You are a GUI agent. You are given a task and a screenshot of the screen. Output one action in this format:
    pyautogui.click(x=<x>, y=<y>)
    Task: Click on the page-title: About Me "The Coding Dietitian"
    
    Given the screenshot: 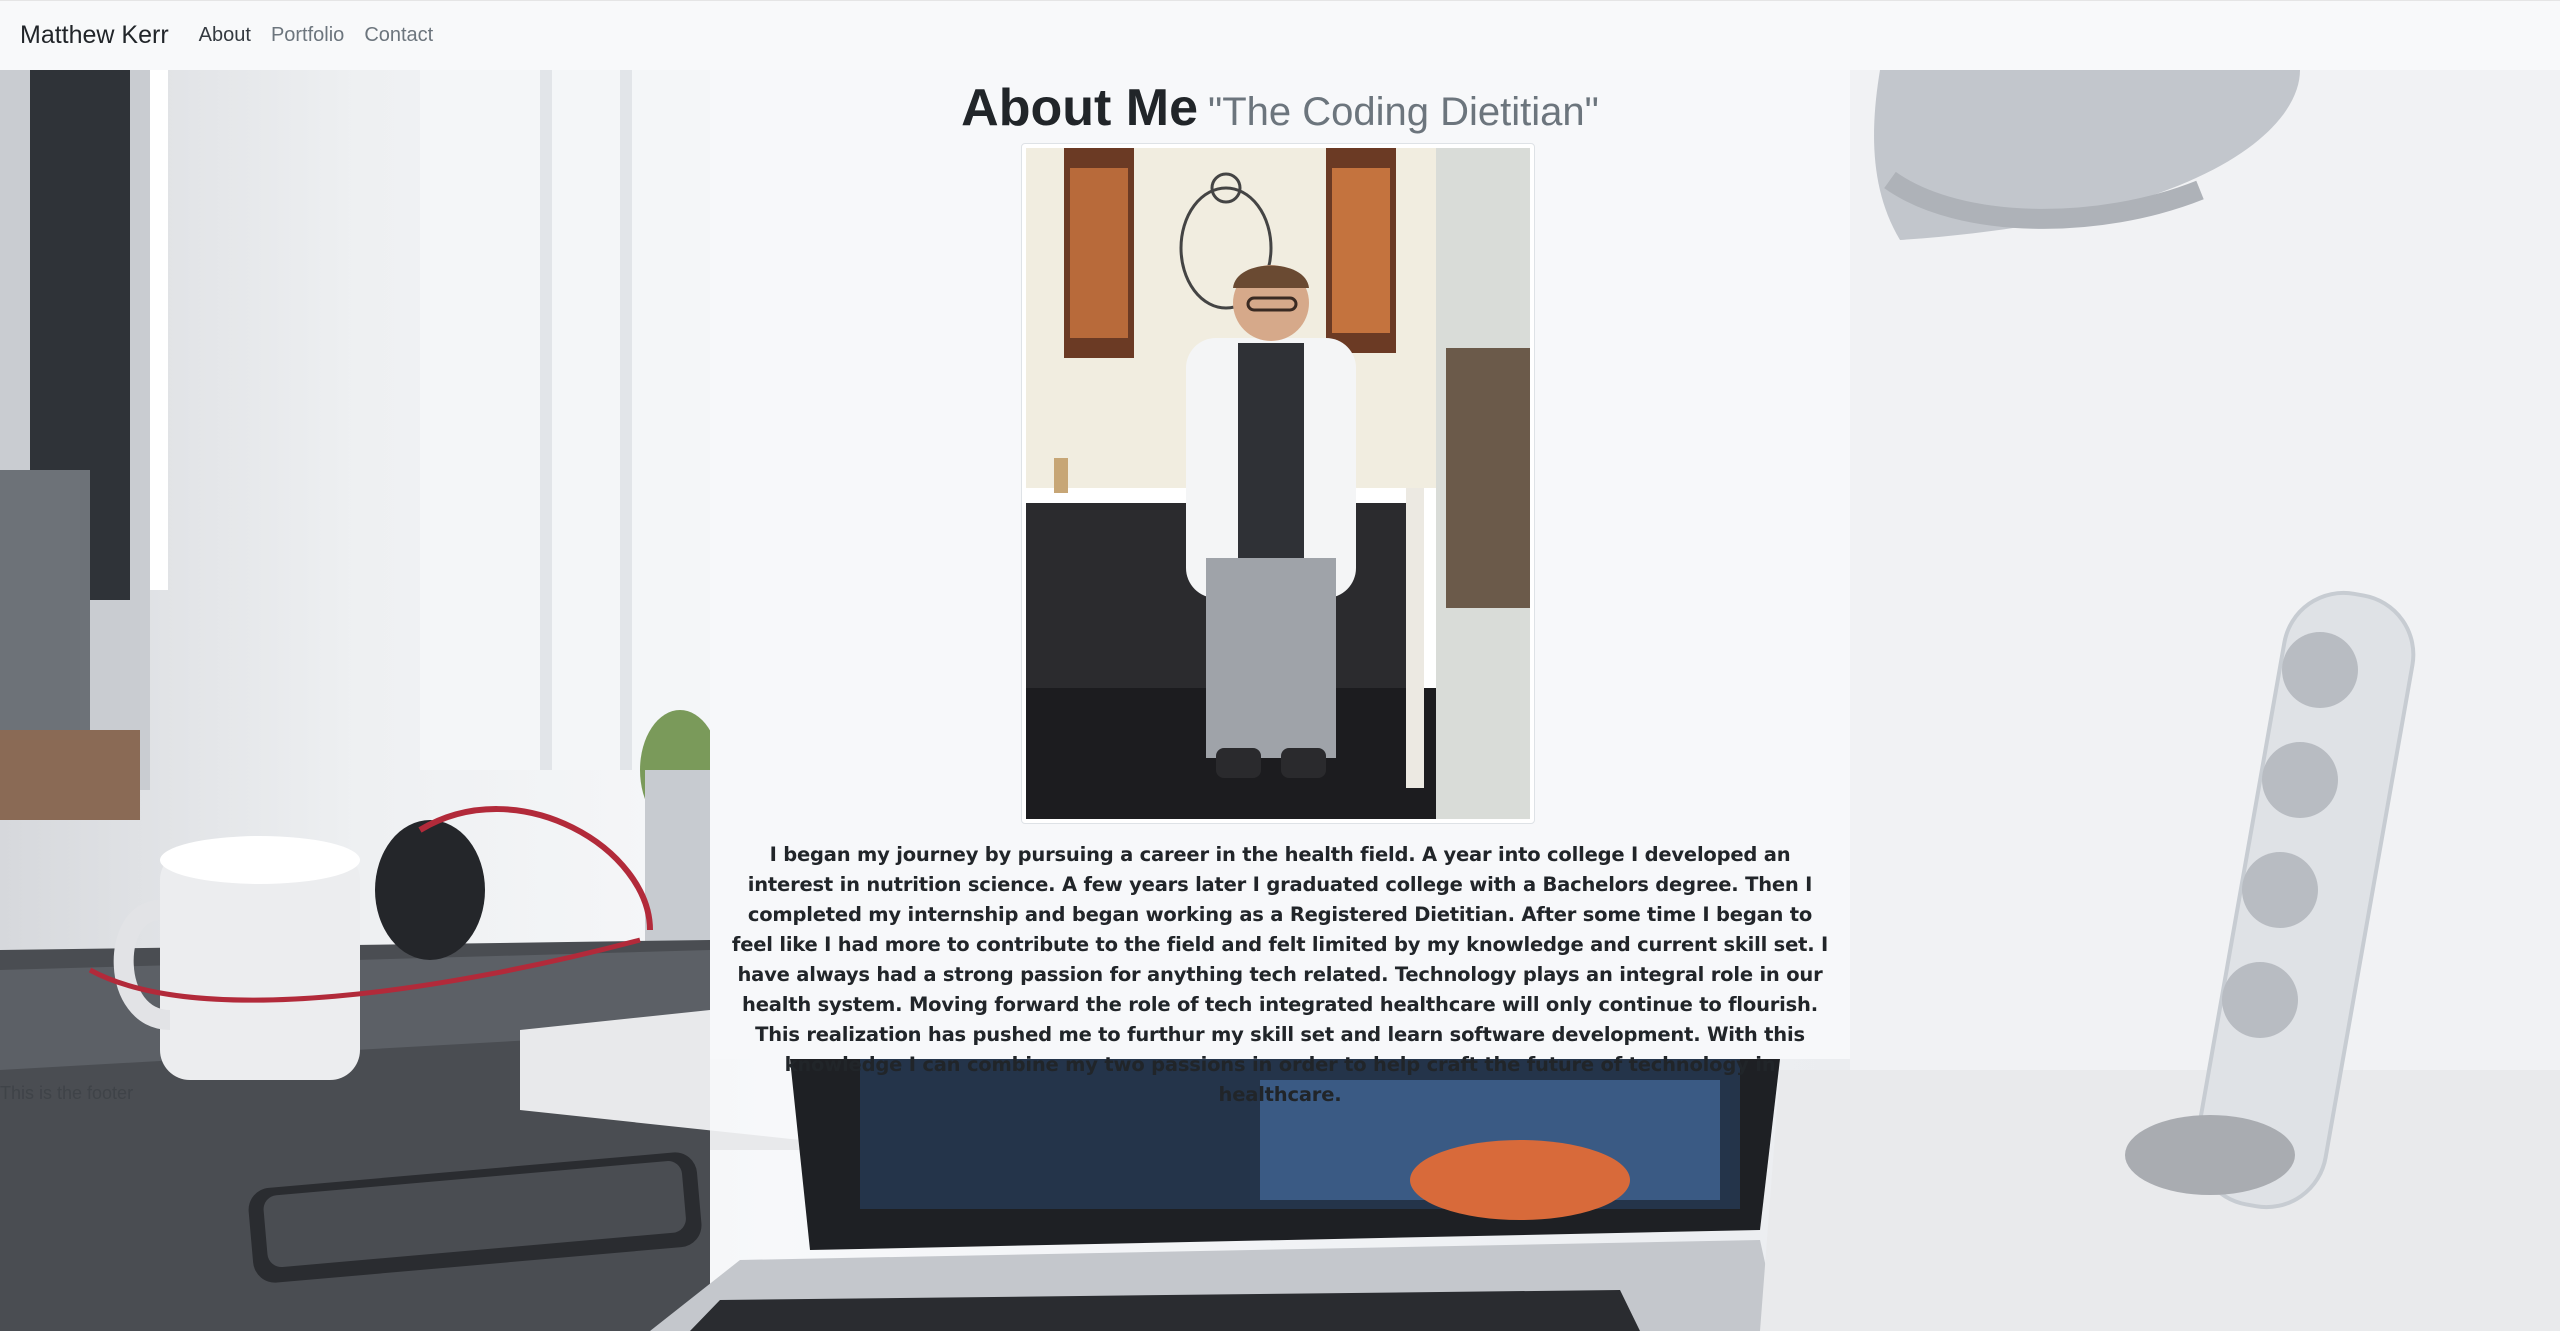 What is the action you would take?
    pyautogui.click(x=1280, y=108)
    